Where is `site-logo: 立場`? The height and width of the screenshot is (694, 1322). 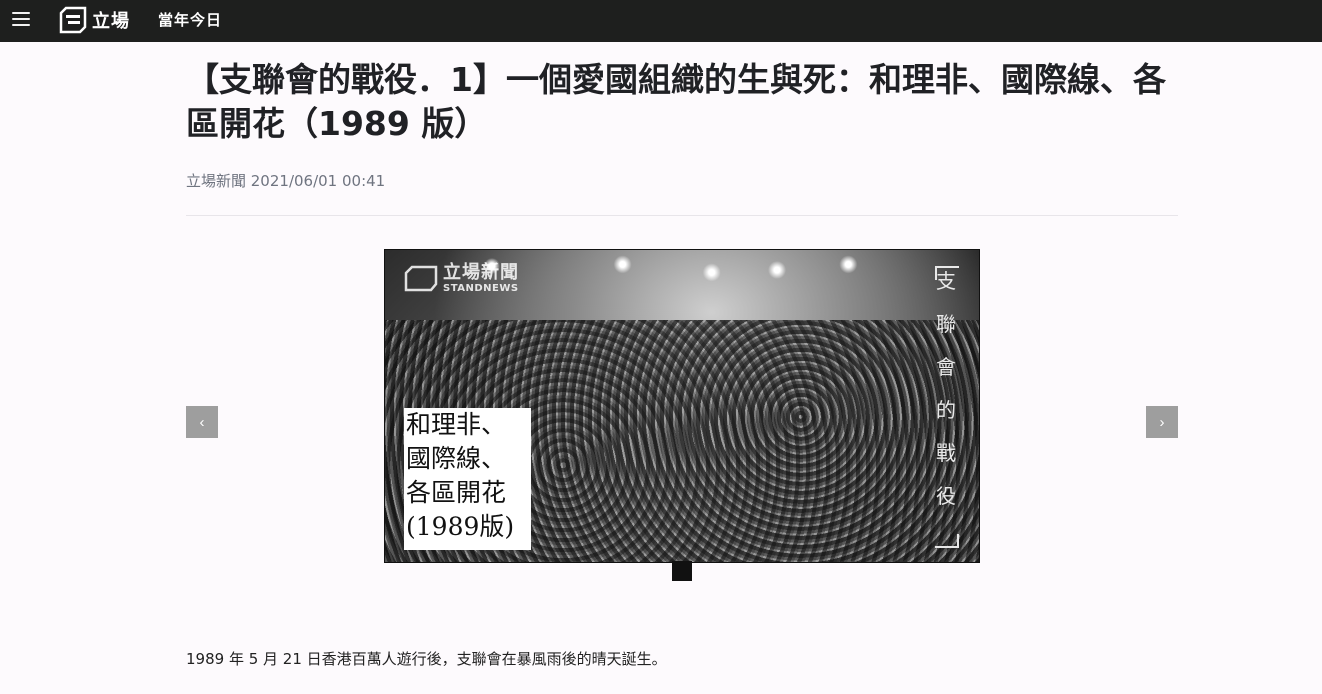
site-logo: 立場 is located at coordinates (94, 20).